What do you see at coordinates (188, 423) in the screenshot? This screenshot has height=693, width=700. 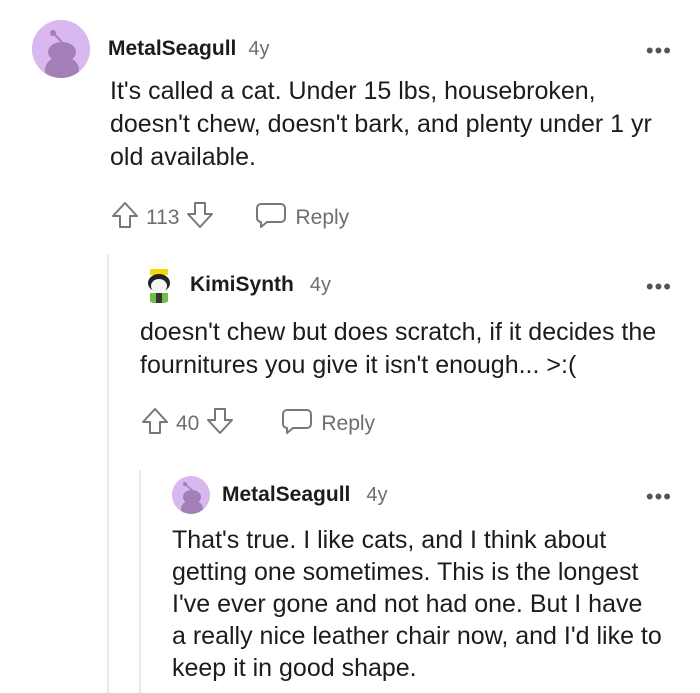 I see `vote-score: 40` at bounding box center [188, 423].